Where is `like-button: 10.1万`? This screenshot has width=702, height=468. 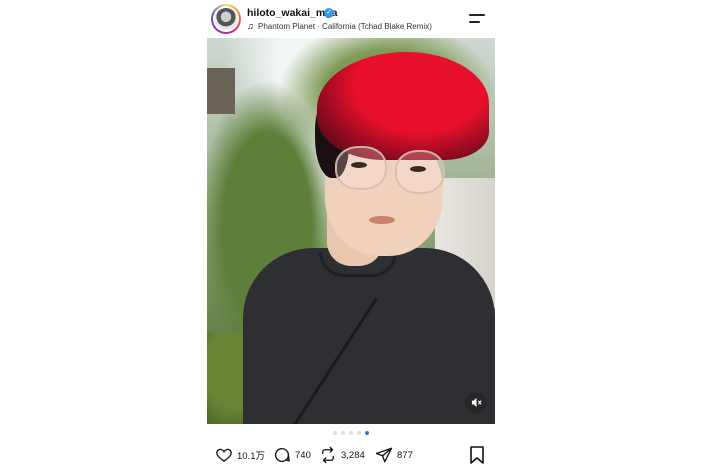 like-button: 10.1万 is located at coordinates (240, 455).